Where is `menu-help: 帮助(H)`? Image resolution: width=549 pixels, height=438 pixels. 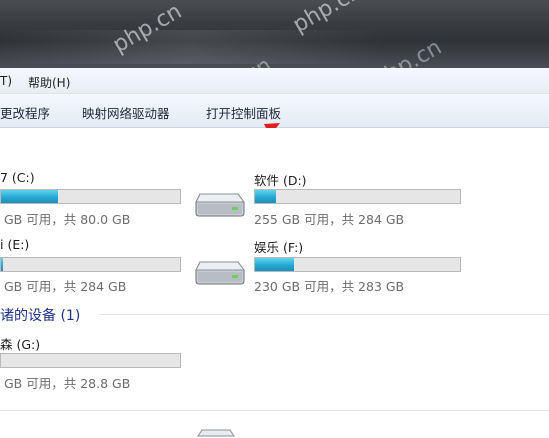 menu-help: 帮助(H) is located at coordinates (49, 82).